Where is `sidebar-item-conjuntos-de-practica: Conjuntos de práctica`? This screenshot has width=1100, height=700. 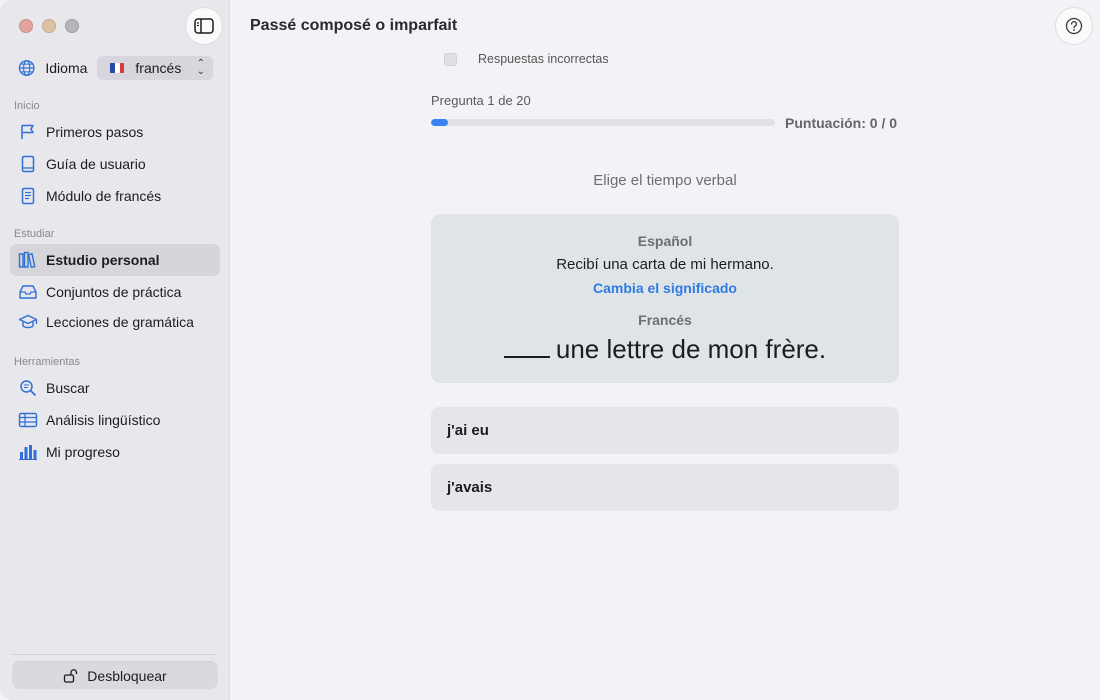
sidebar-item-conjuntos-de-practica: Conjuntos de práctica is located at coordinates (115, 292).